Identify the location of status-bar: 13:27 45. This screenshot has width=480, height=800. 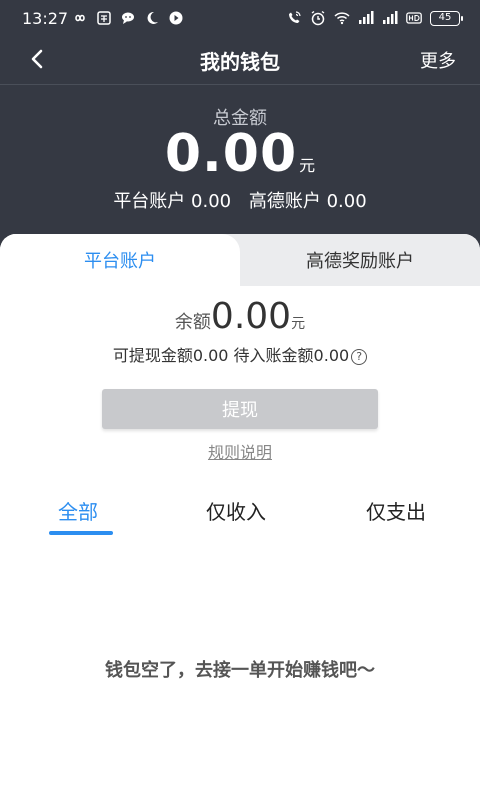
(240, 18).